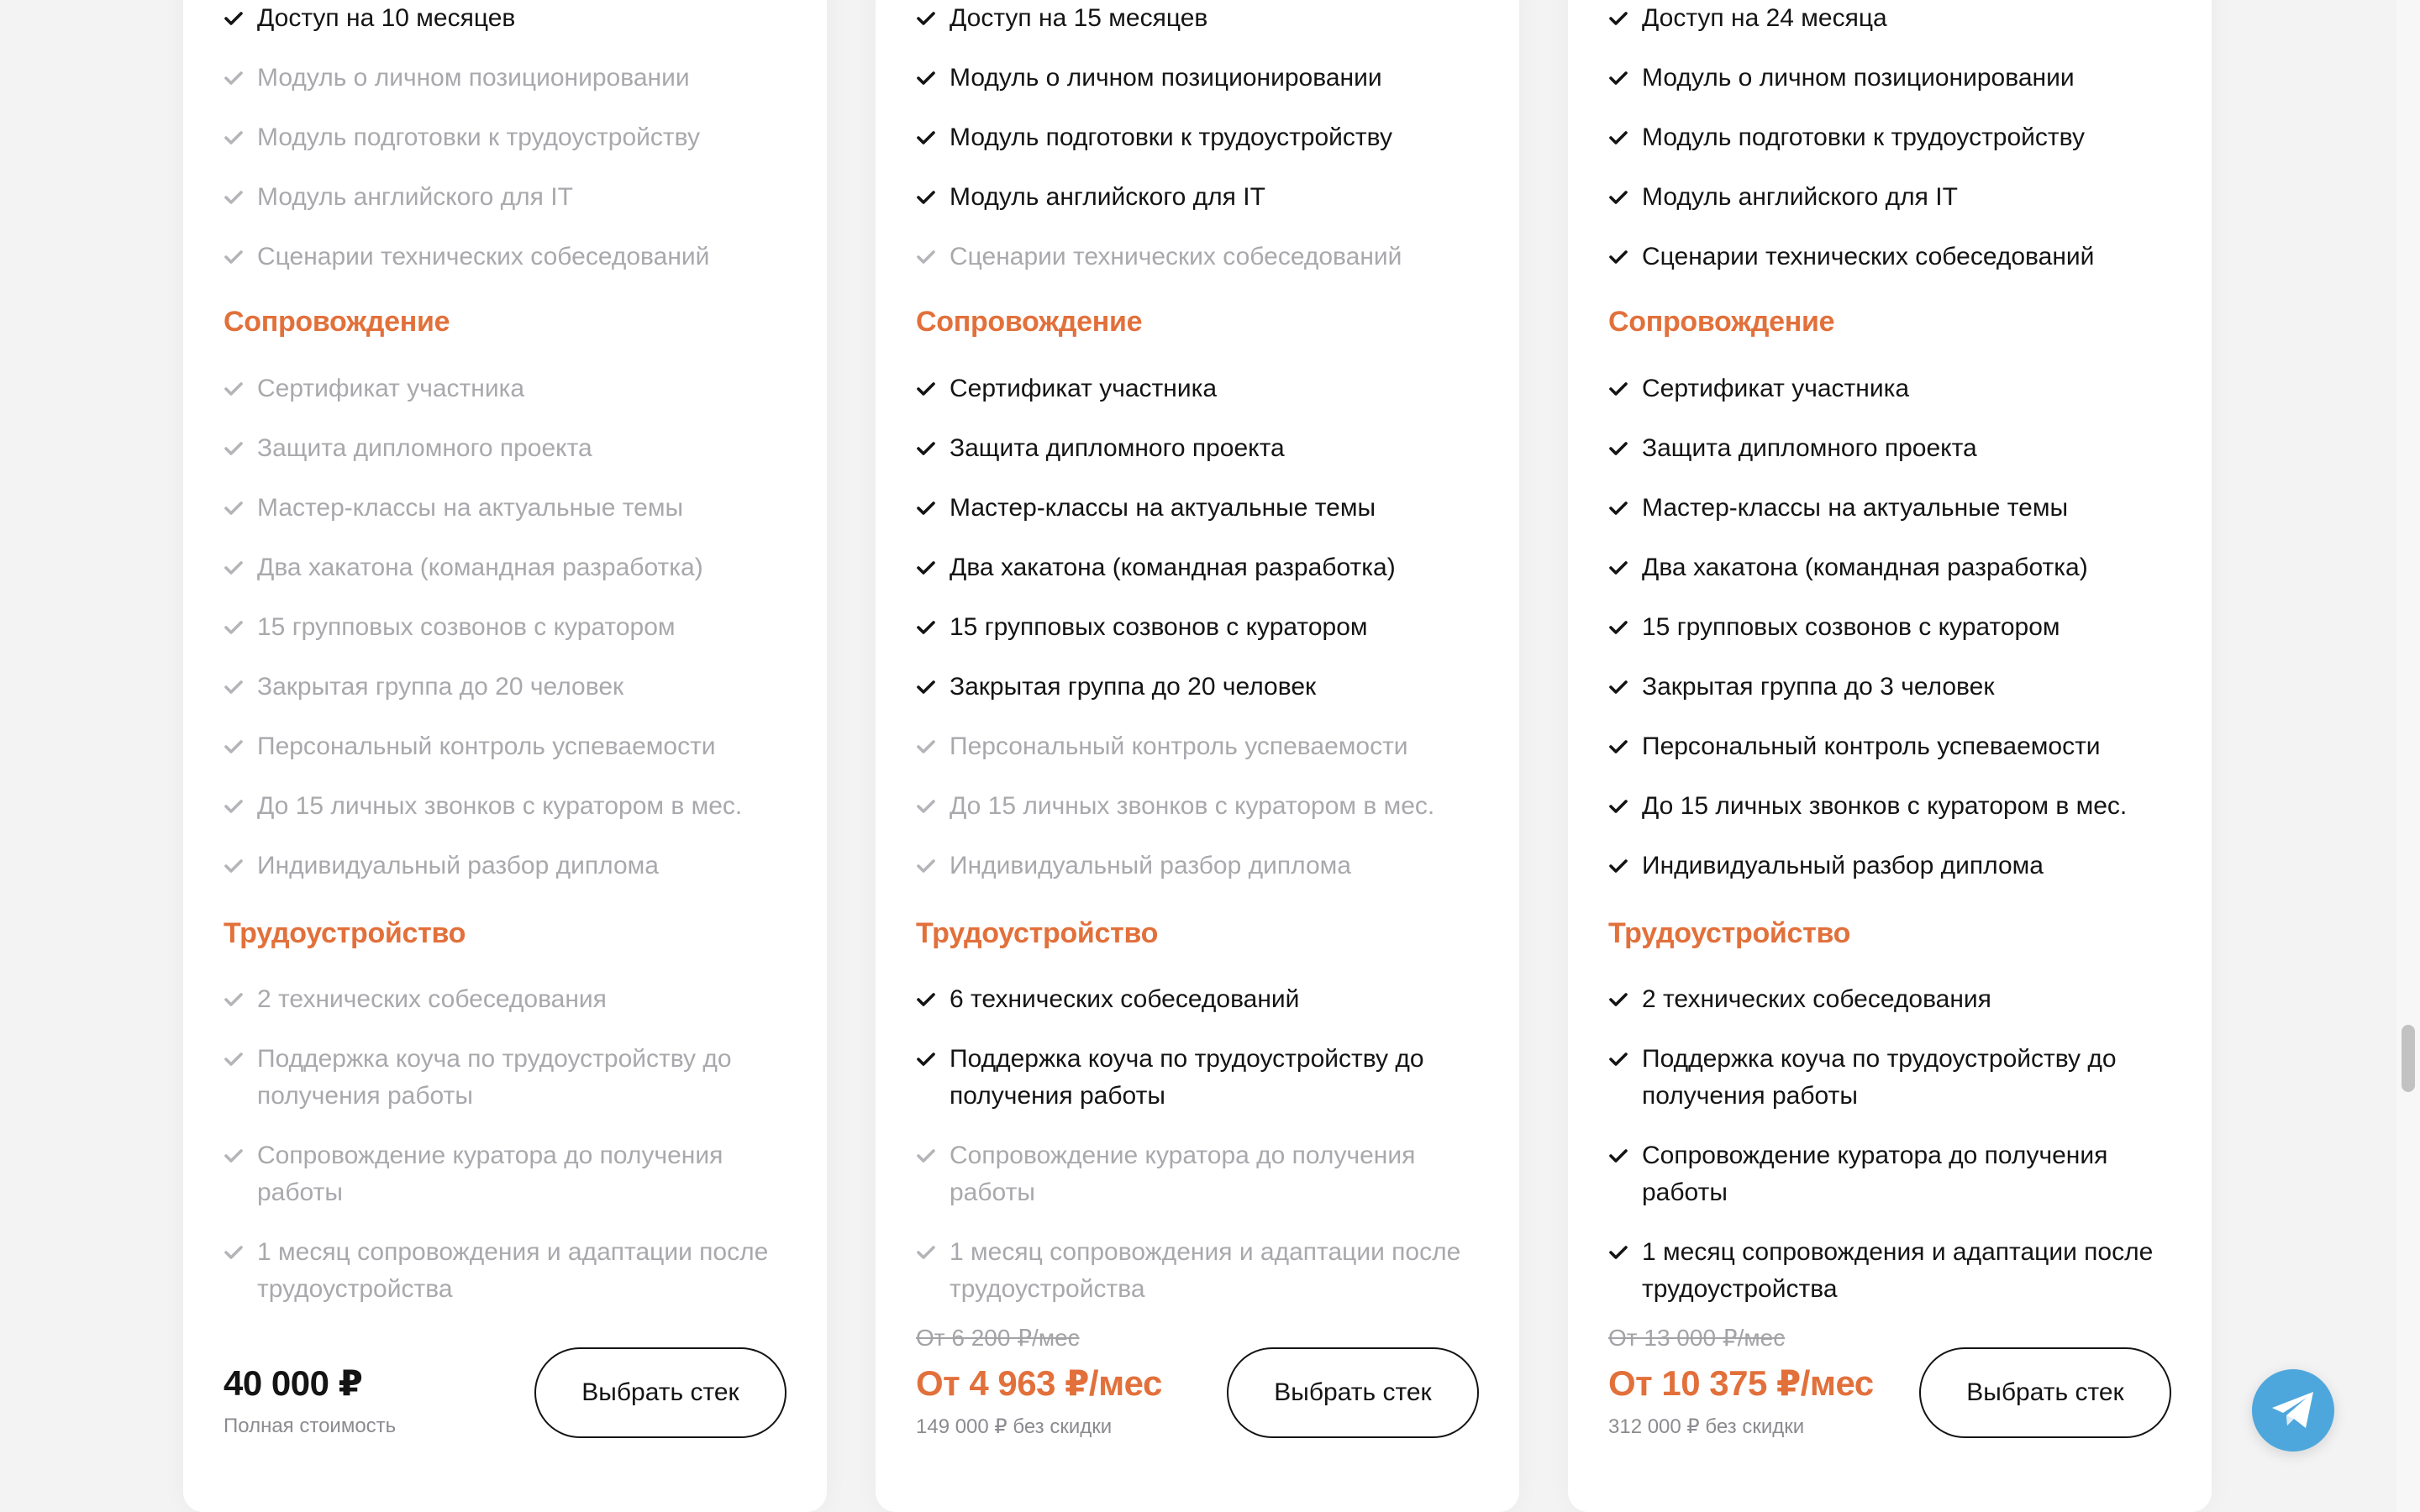 The image size is (2420, 1512). What do you see at coordinates (501, 257) in the screenshot?
I see `feature-item: Сценарии технических собеседований` at bounding box center [501, 257].